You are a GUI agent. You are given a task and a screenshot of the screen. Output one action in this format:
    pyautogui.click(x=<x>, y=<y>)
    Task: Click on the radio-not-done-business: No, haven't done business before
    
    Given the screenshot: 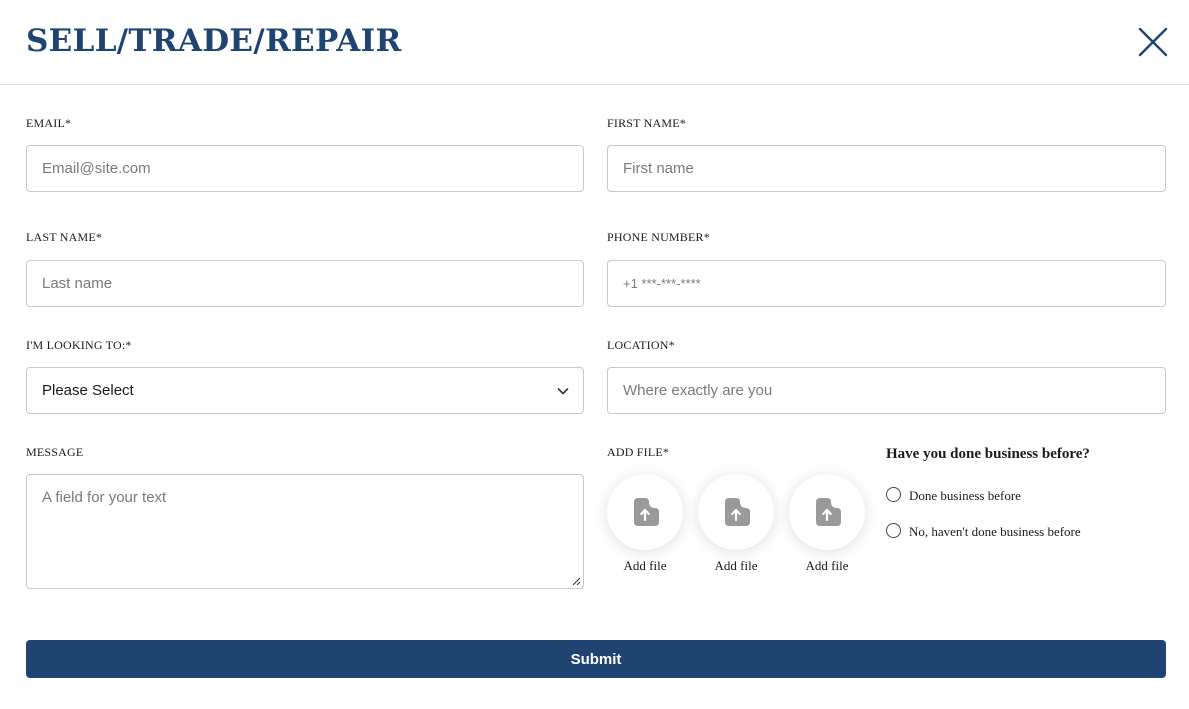 What is the action you would take?
    pyautogui.click(x=1001, y=531)
    